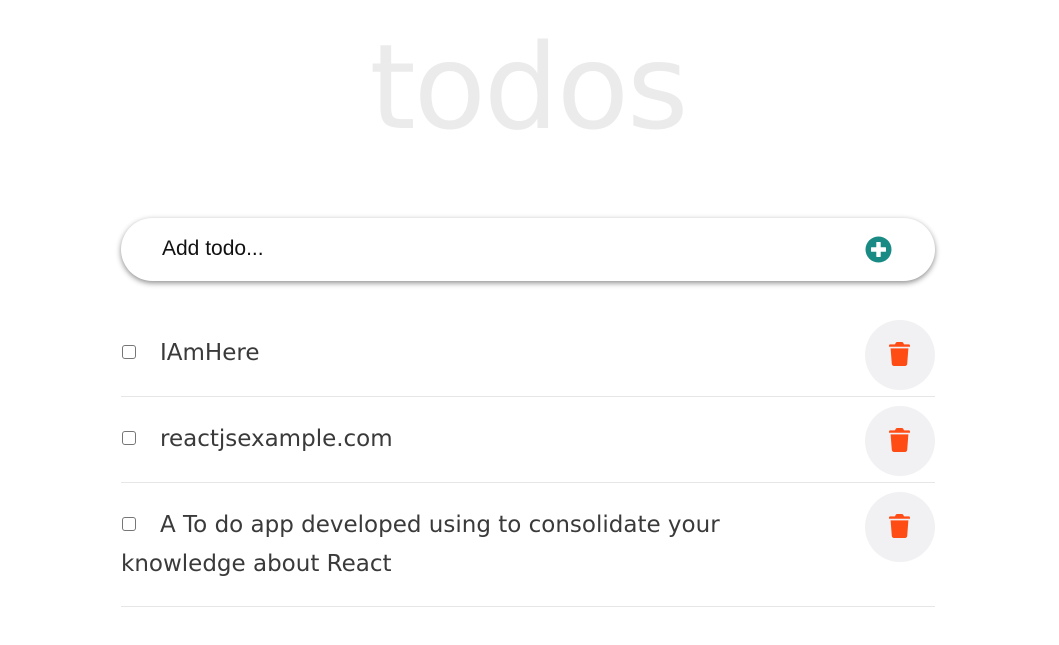  What do you see at coordinates (528, 87) in the screenshot?
I see `app-title: todos` at bounding box center [528, 87].